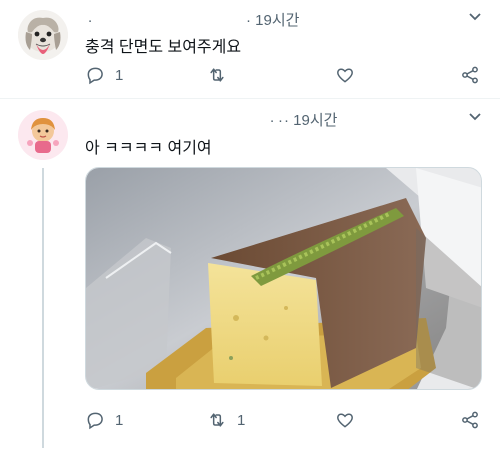 This screenshot has height=453, width=500. What do you see at coordinates (90, 17) in the screenshot?
I see `author-name: .` at bounding box center [90, 17].